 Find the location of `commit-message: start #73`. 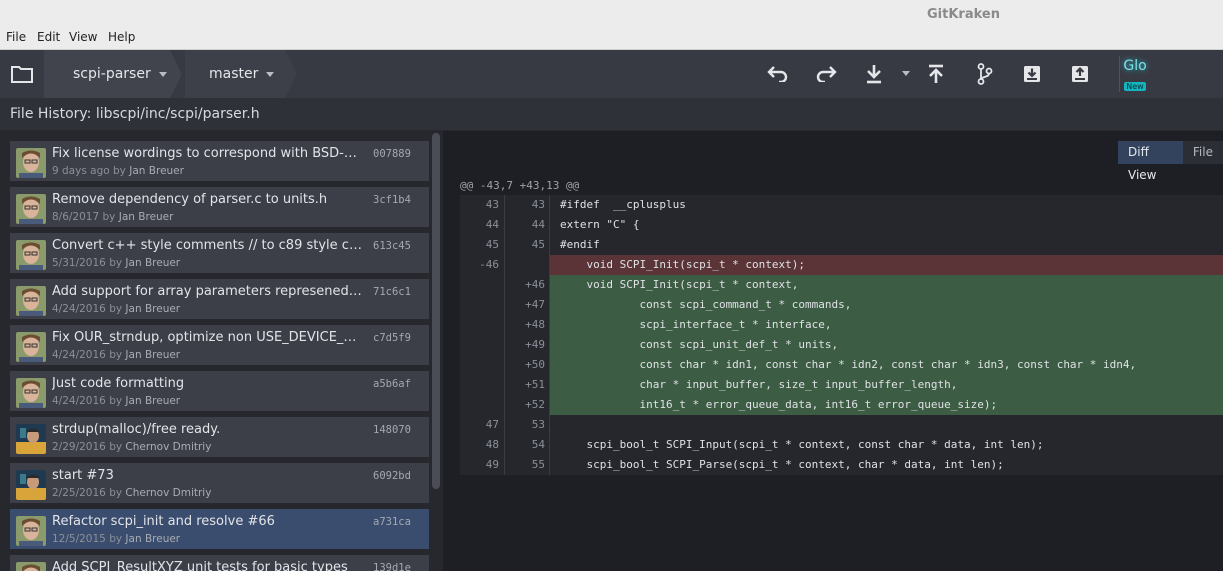

commit-message: start #73 is located at coordinates (83, 475).